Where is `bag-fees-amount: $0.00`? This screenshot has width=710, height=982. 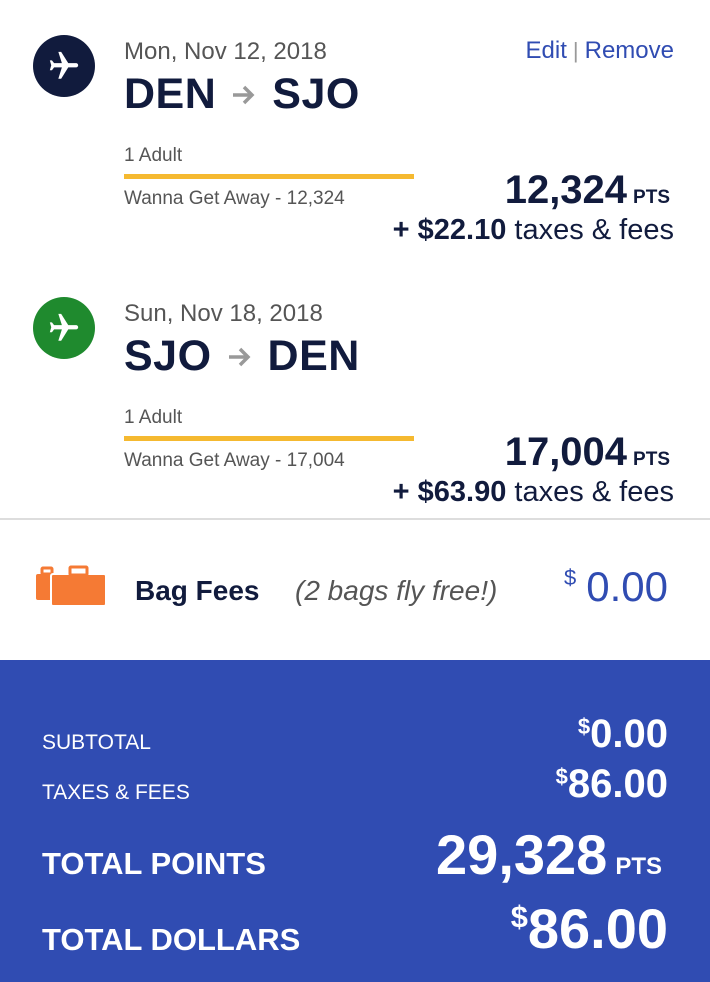 bag-fees-amount: $0.00 is located at coordinates (616, 587).